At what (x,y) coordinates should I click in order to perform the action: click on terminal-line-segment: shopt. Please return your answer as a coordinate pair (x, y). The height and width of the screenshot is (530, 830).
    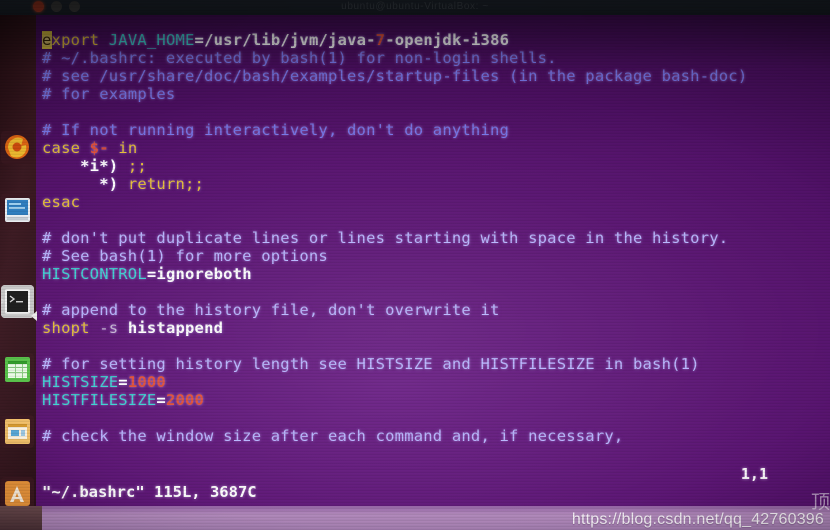
    Looking at the image, I should click on (71, 328).